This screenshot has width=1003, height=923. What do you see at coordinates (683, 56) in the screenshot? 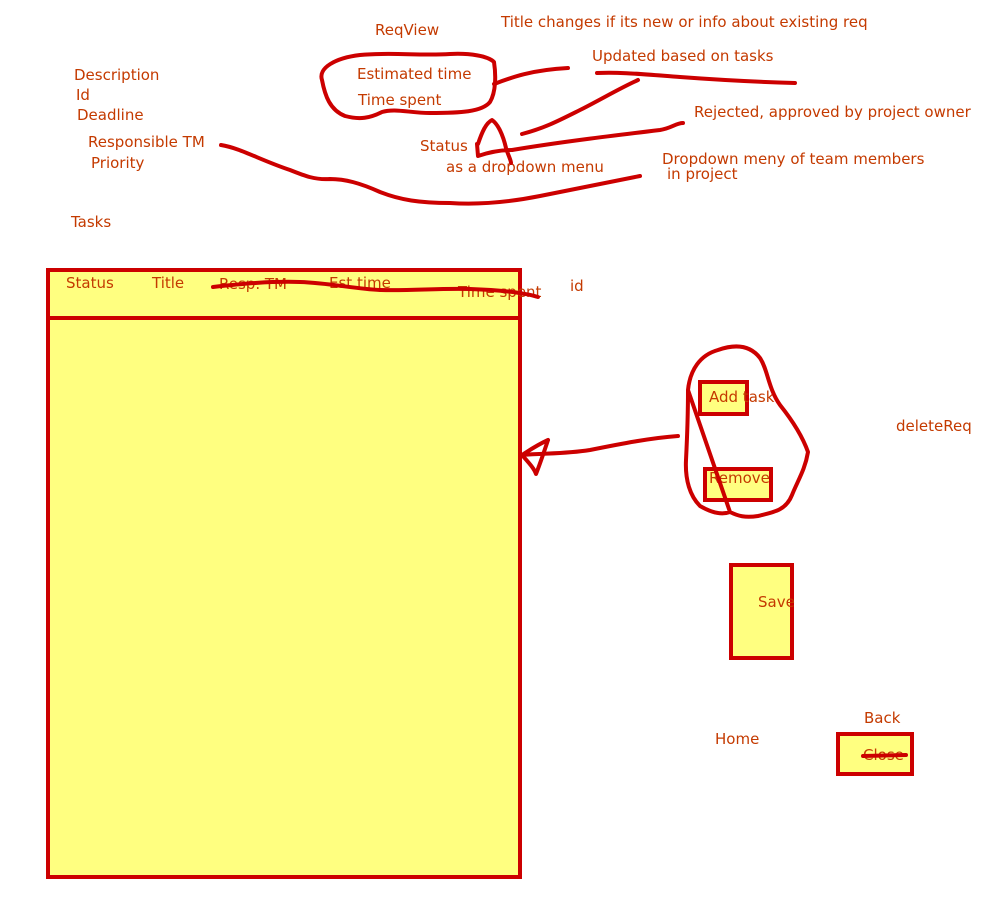
I see `updated-note: Updated based on tasks` at bounding box center [683, 56].